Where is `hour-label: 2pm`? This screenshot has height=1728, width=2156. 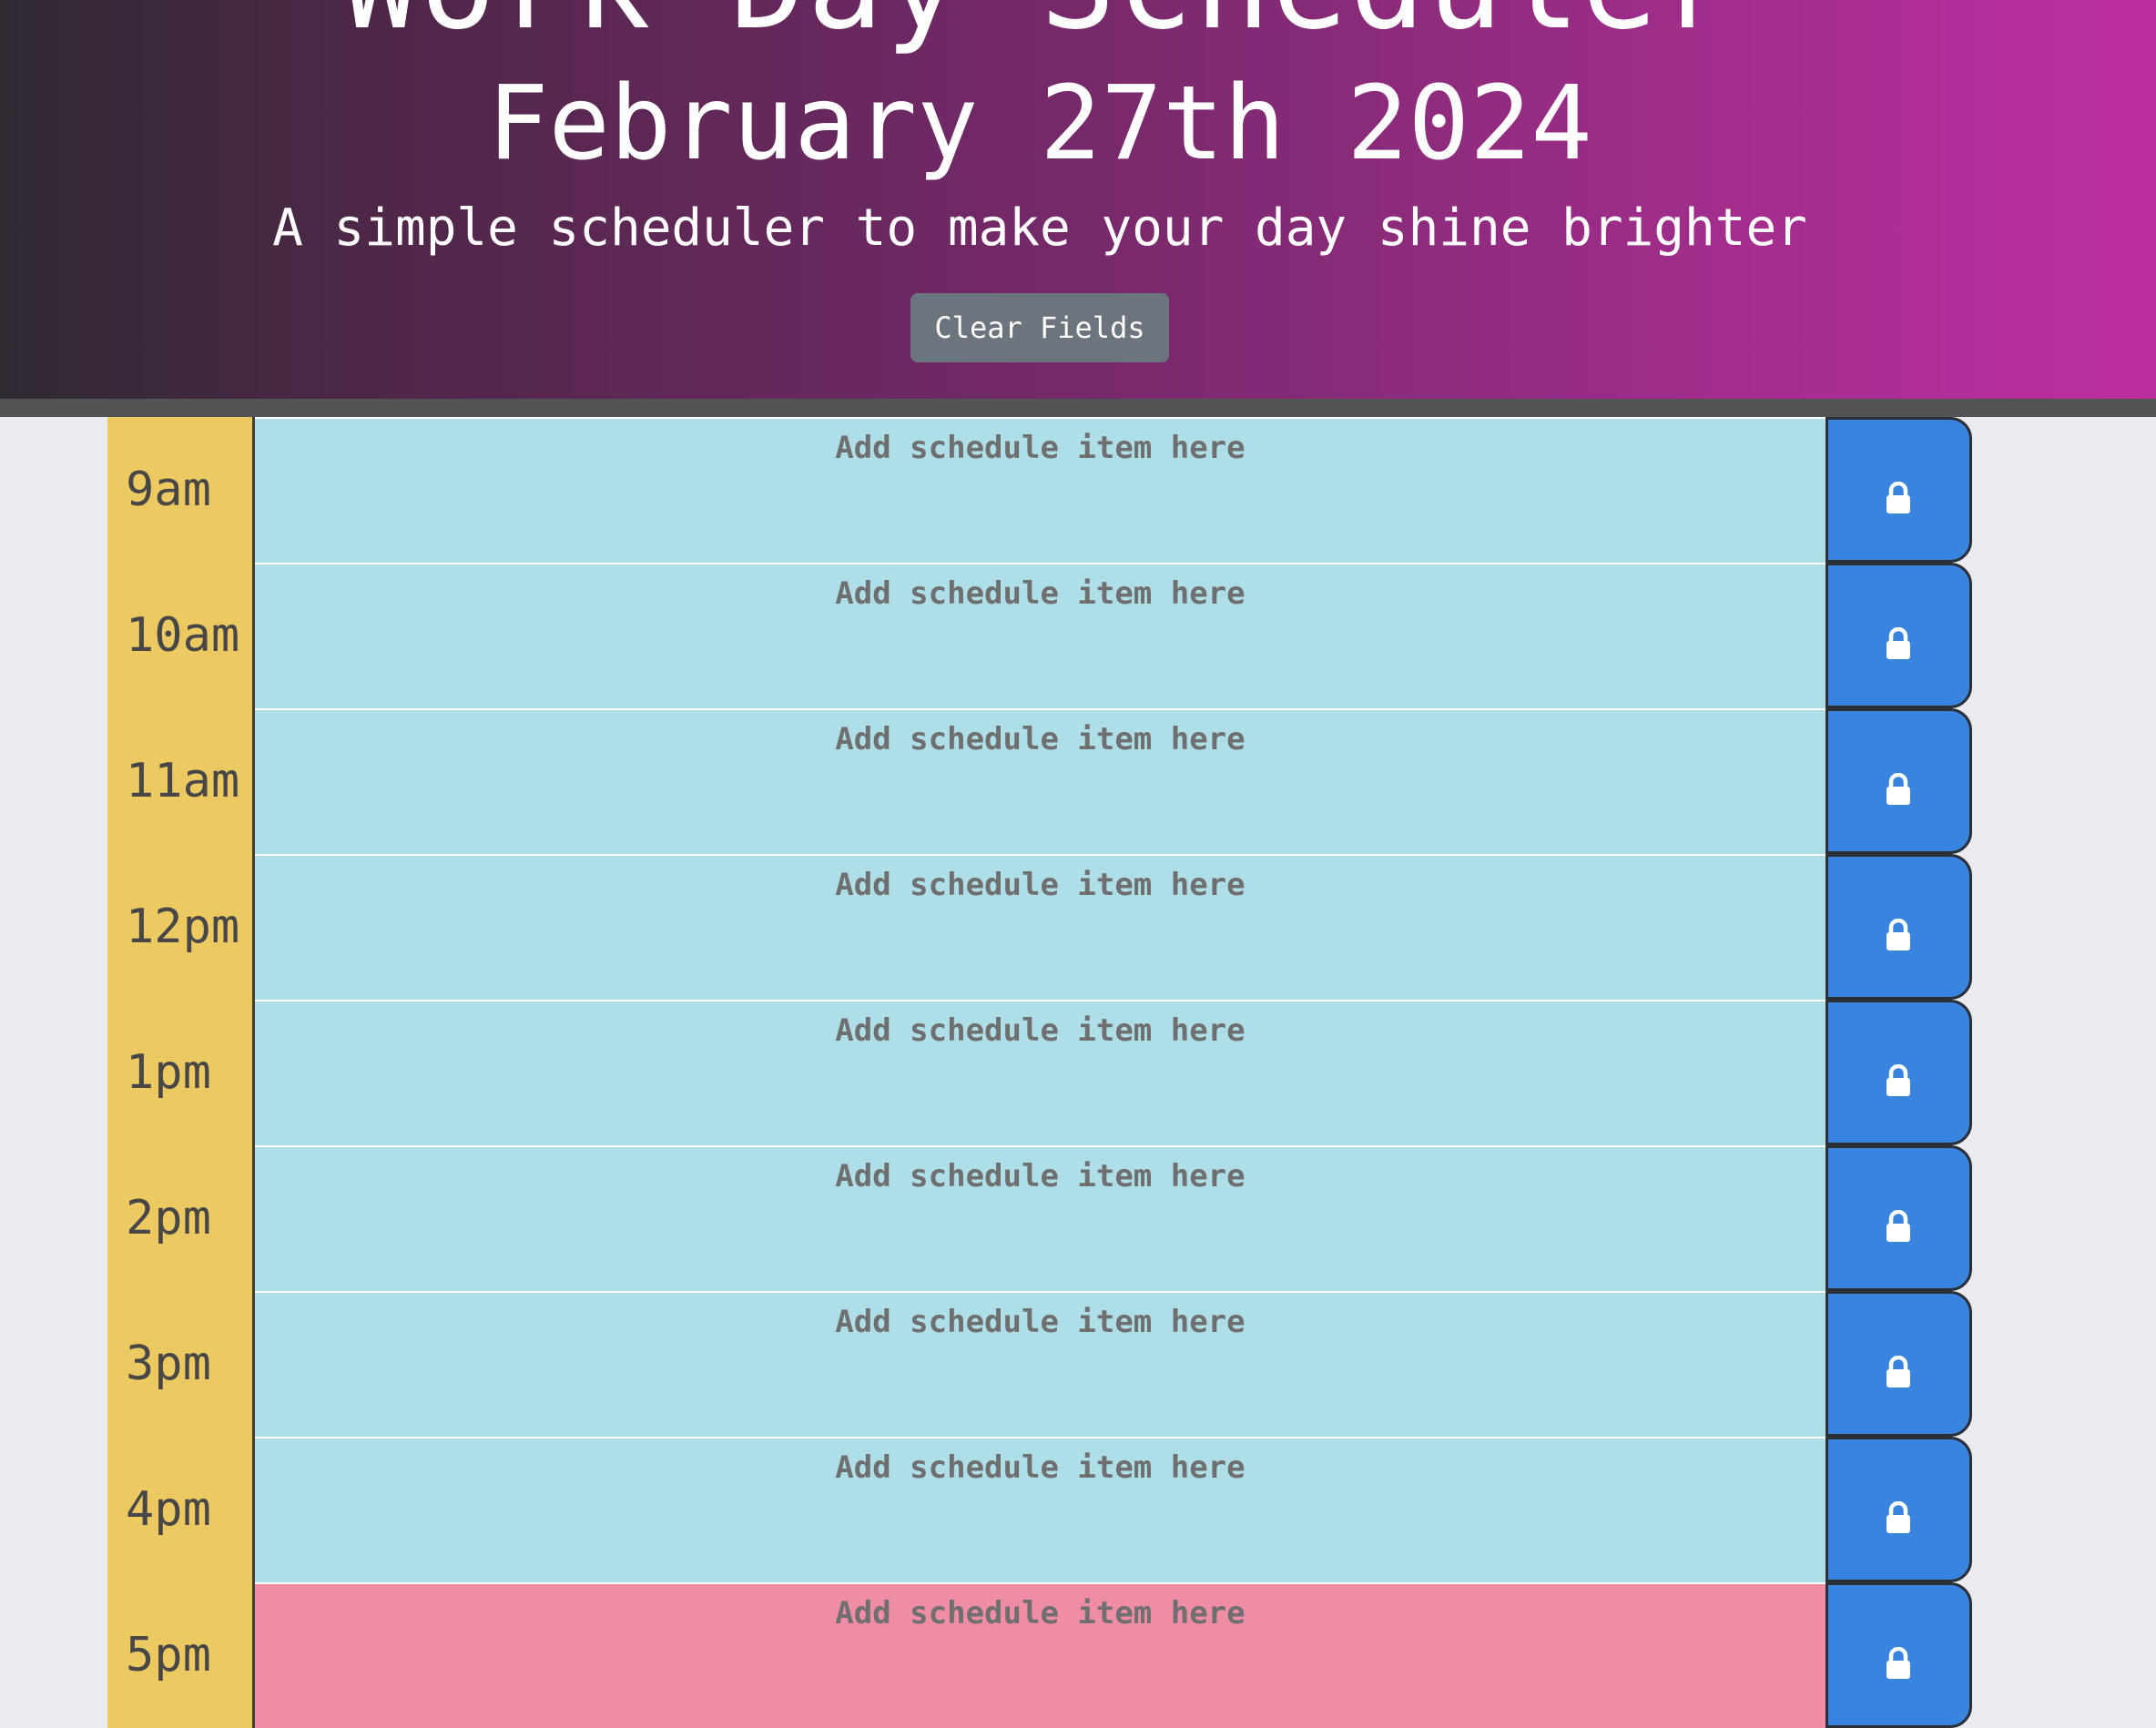 hour-label: 2pm is located at coordinates (182, 1218).